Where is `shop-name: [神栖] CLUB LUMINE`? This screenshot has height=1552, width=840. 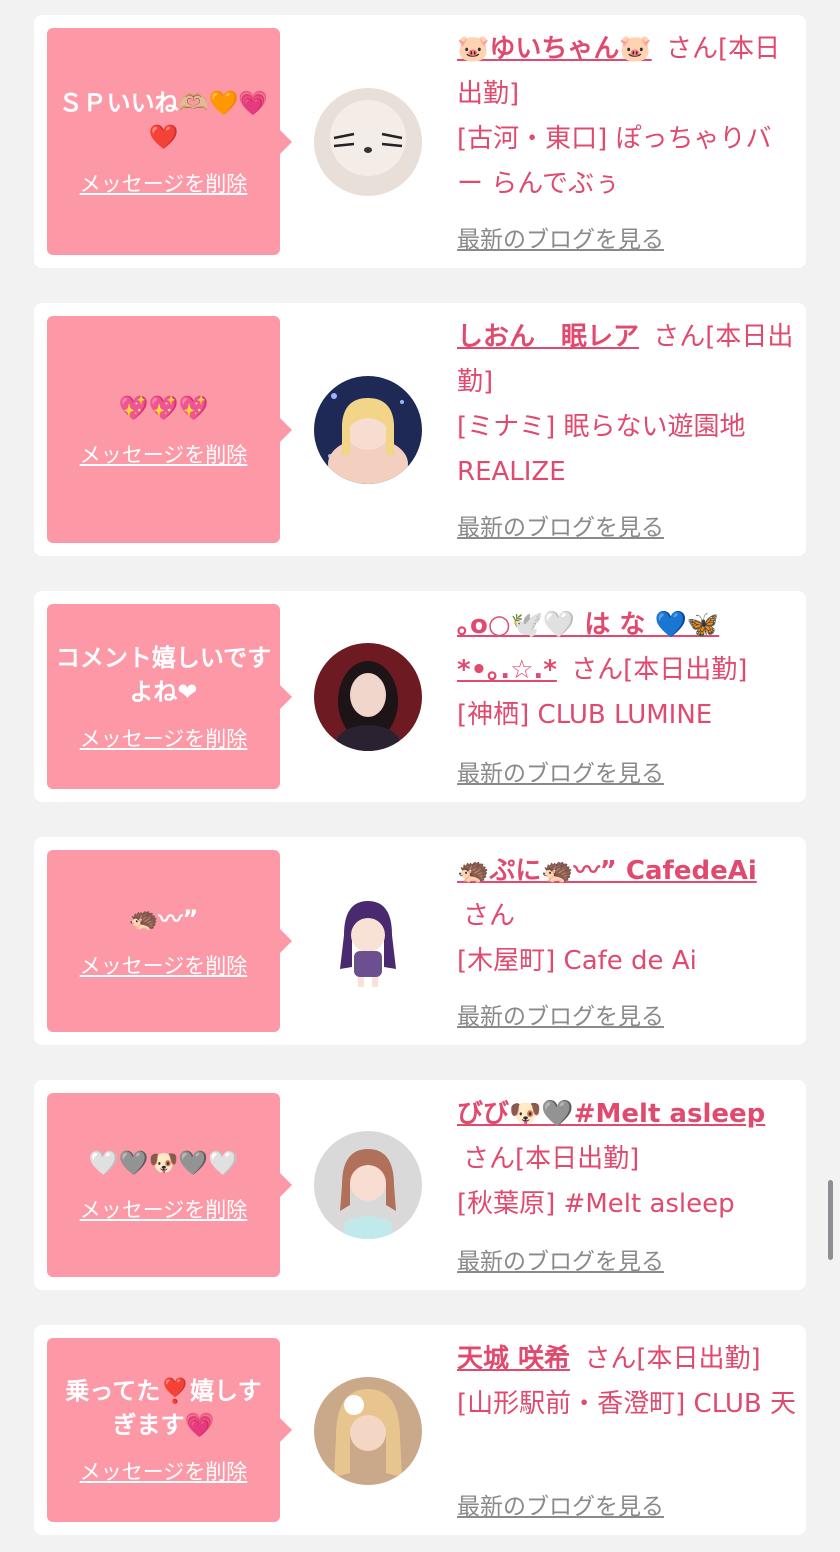
shop-name: [神栖] CLUB LUMINE is located at coordinates (585, 715).